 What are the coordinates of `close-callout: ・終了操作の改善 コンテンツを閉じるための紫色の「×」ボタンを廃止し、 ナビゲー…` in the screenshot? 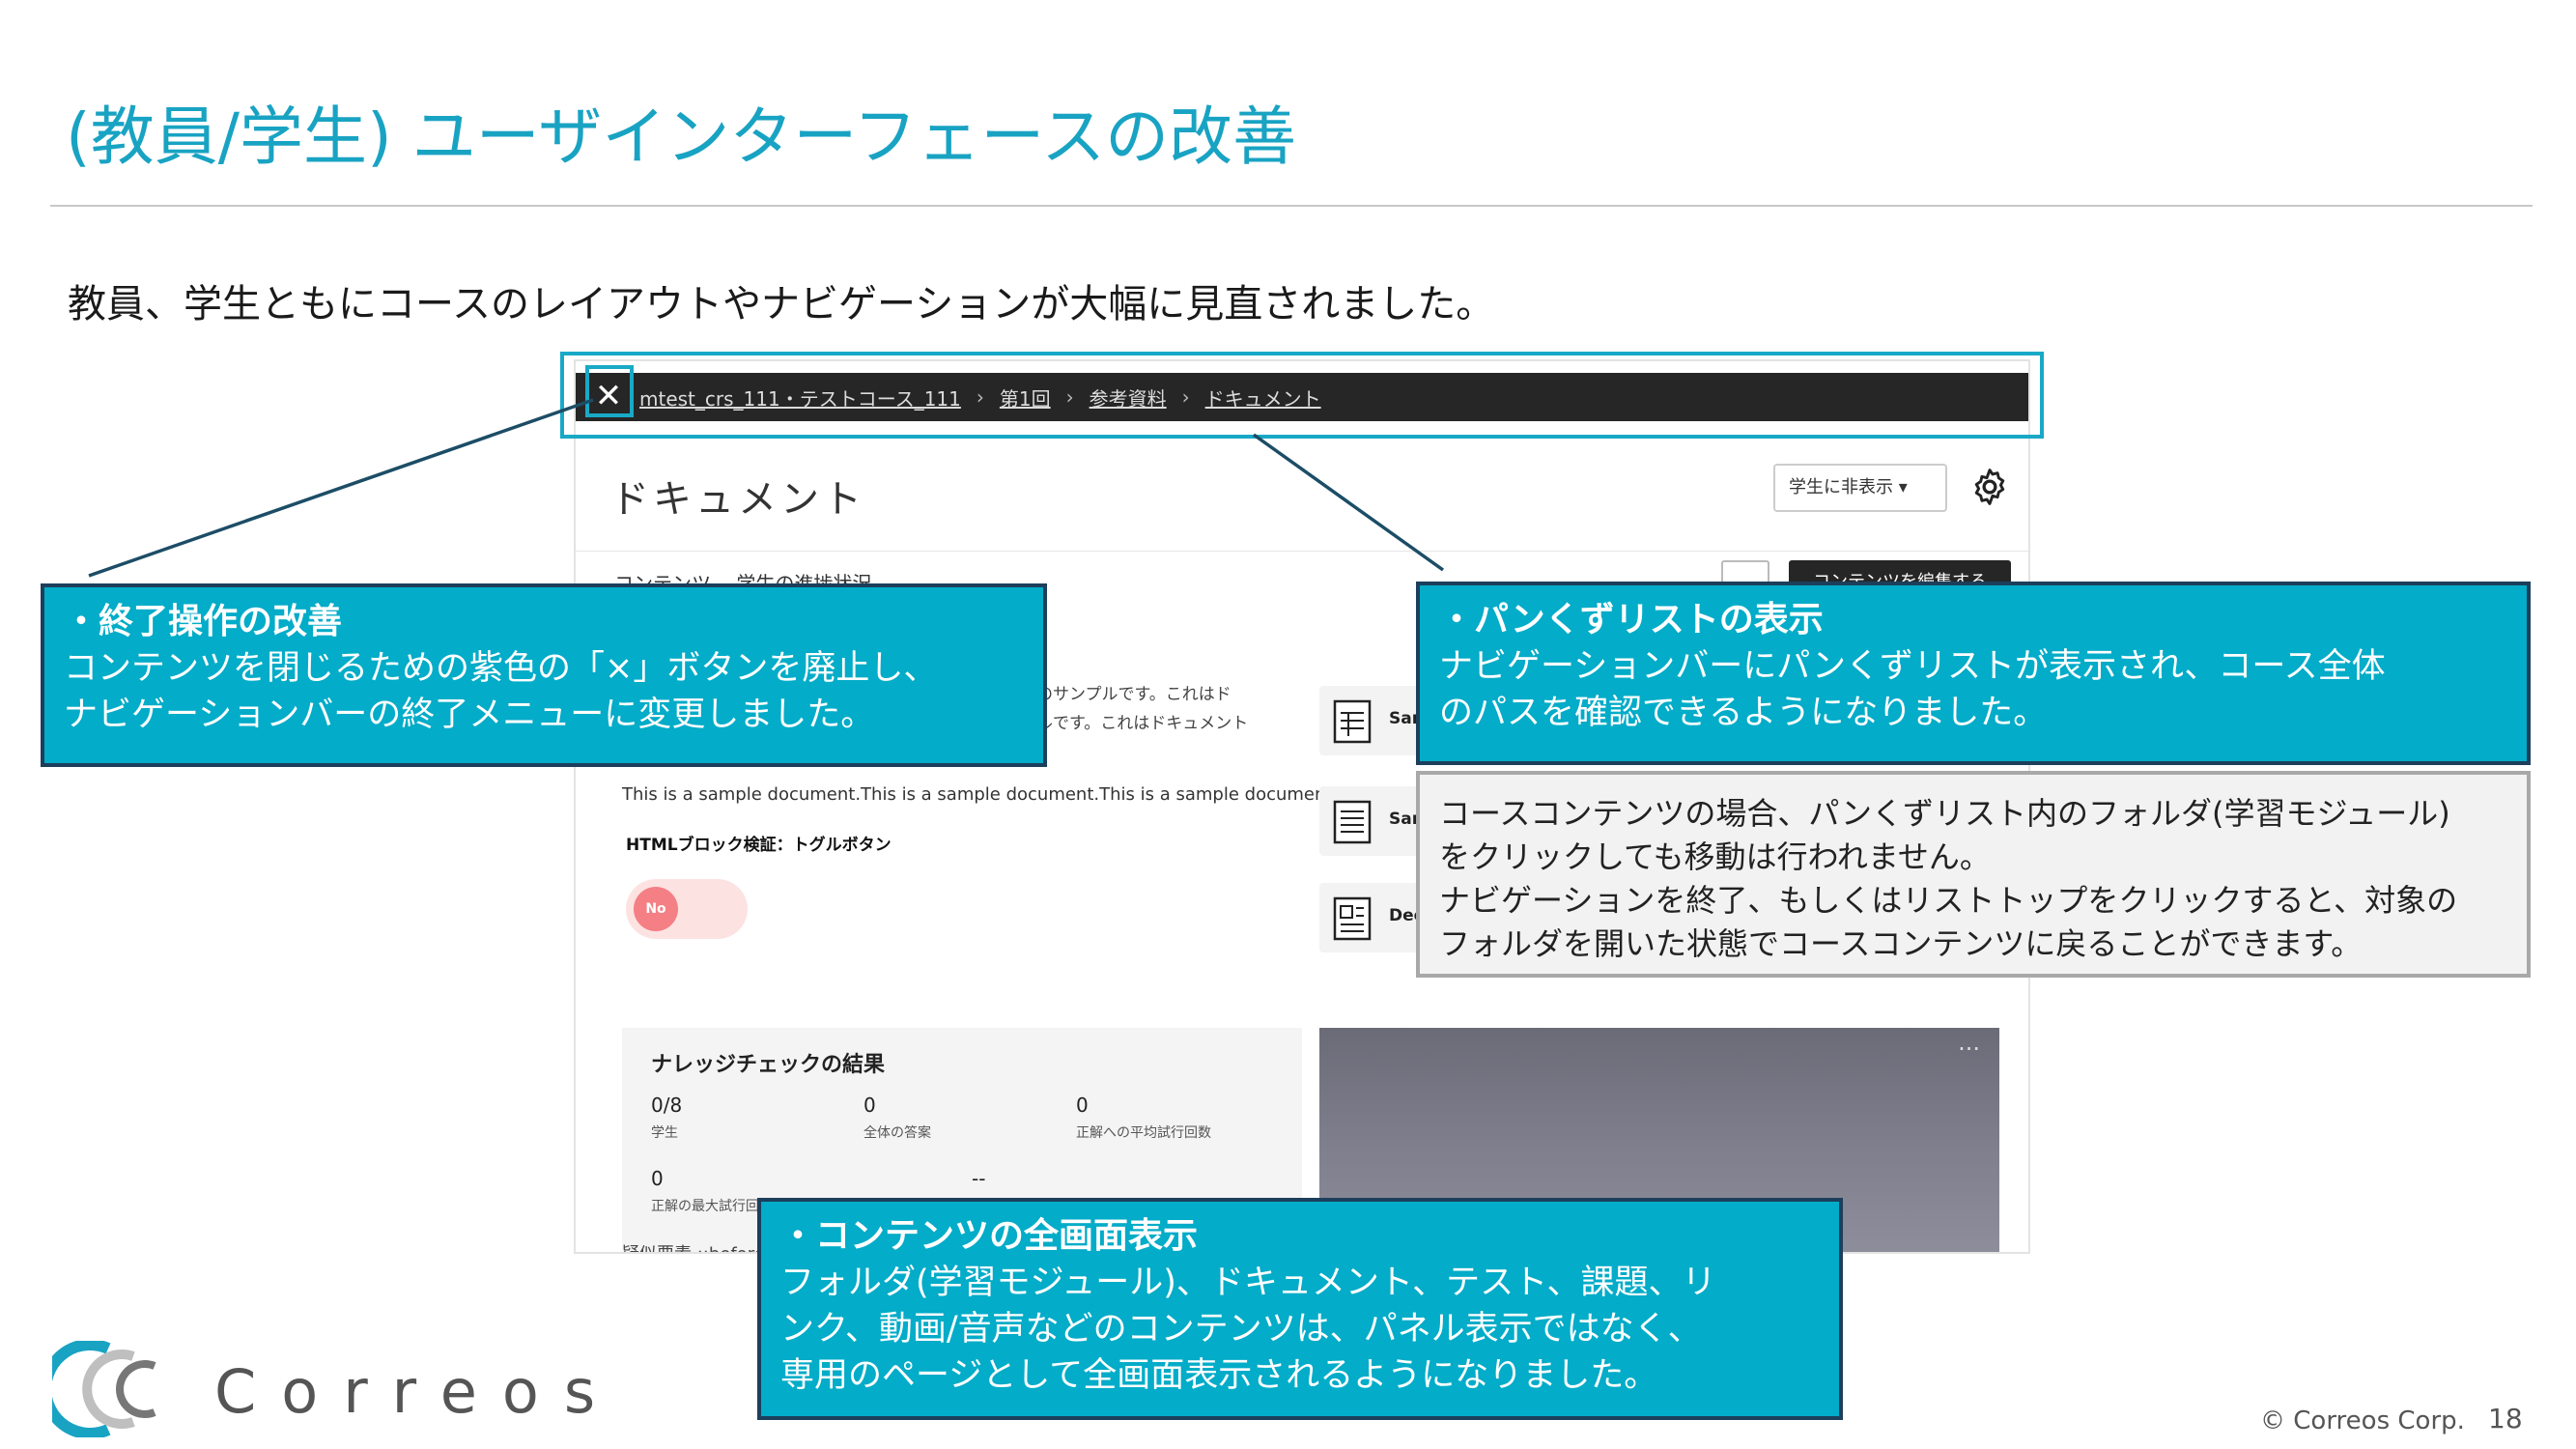 It's located at (544, 675).